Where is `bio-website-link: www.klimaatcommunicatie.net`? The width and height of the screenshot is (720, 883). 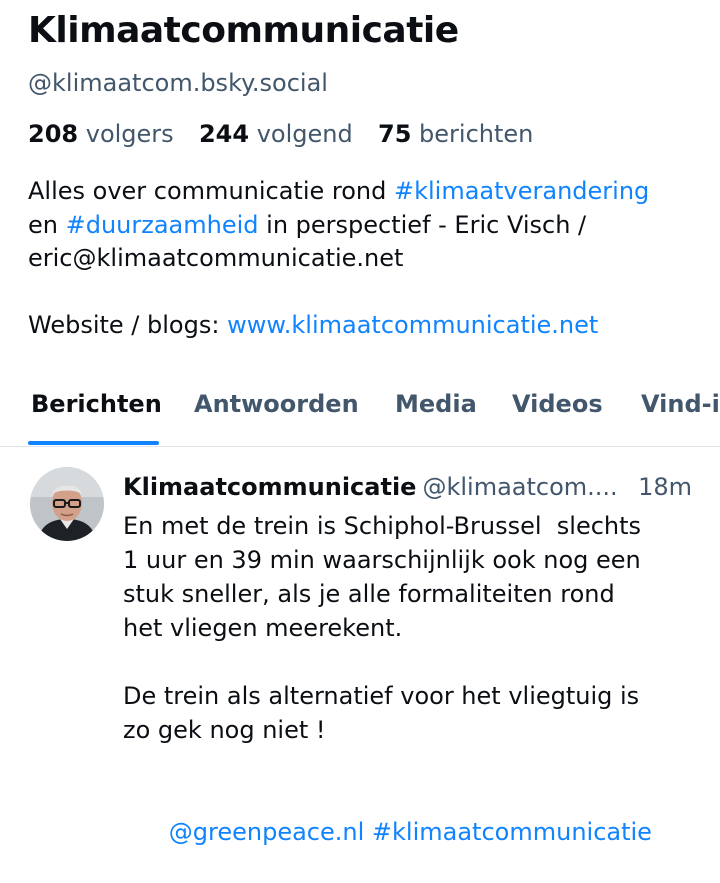 bio-website-link: www.klimaatcommunicatie.net is located at coordinates (412, 325).